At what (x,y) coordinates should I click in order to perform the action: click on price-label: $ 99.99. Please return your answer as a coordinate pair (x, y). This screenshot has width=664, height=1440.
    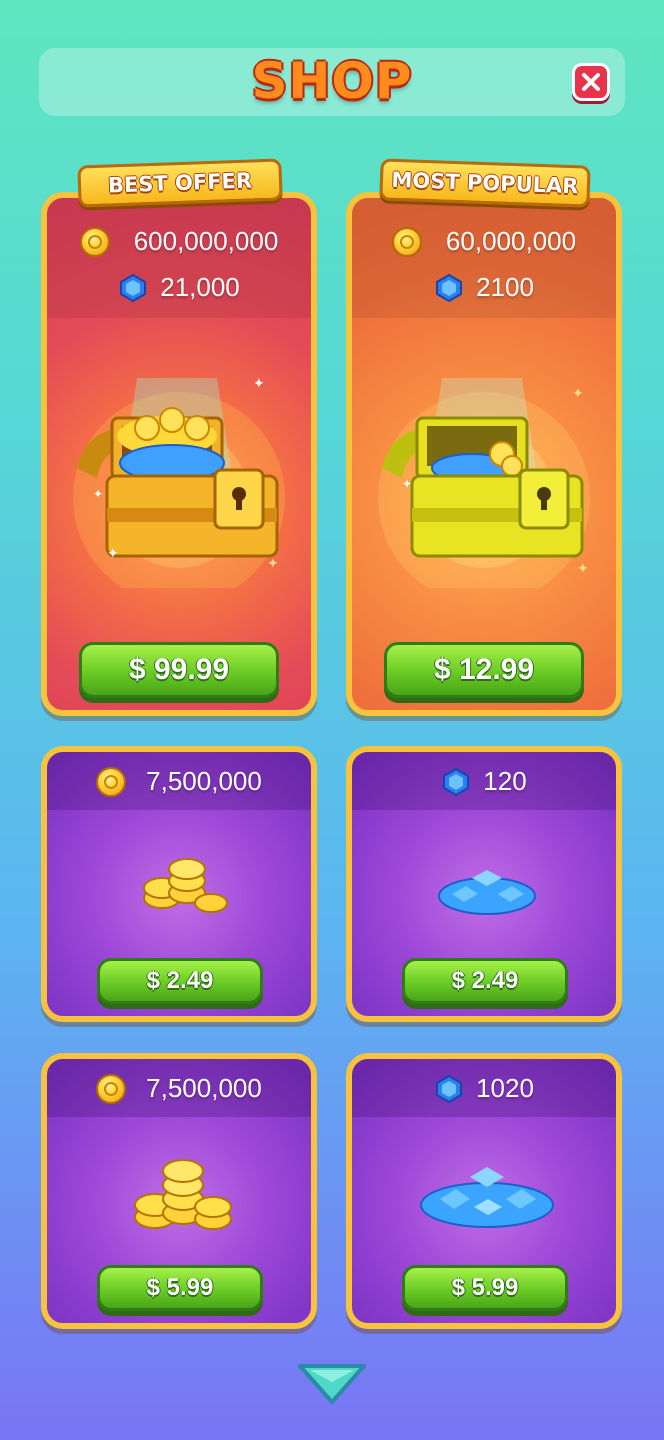
    Looking at the image, I should click on (179, 669).